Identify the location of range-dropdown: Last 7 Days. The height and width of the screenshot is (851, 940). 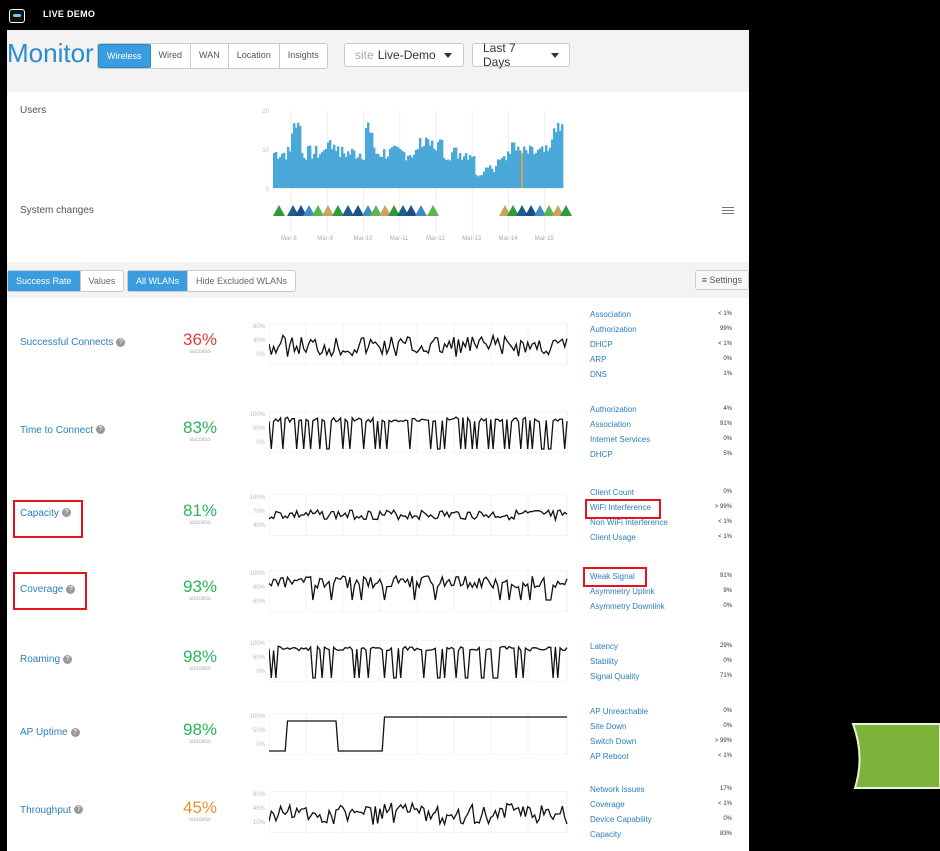
(521, 55).